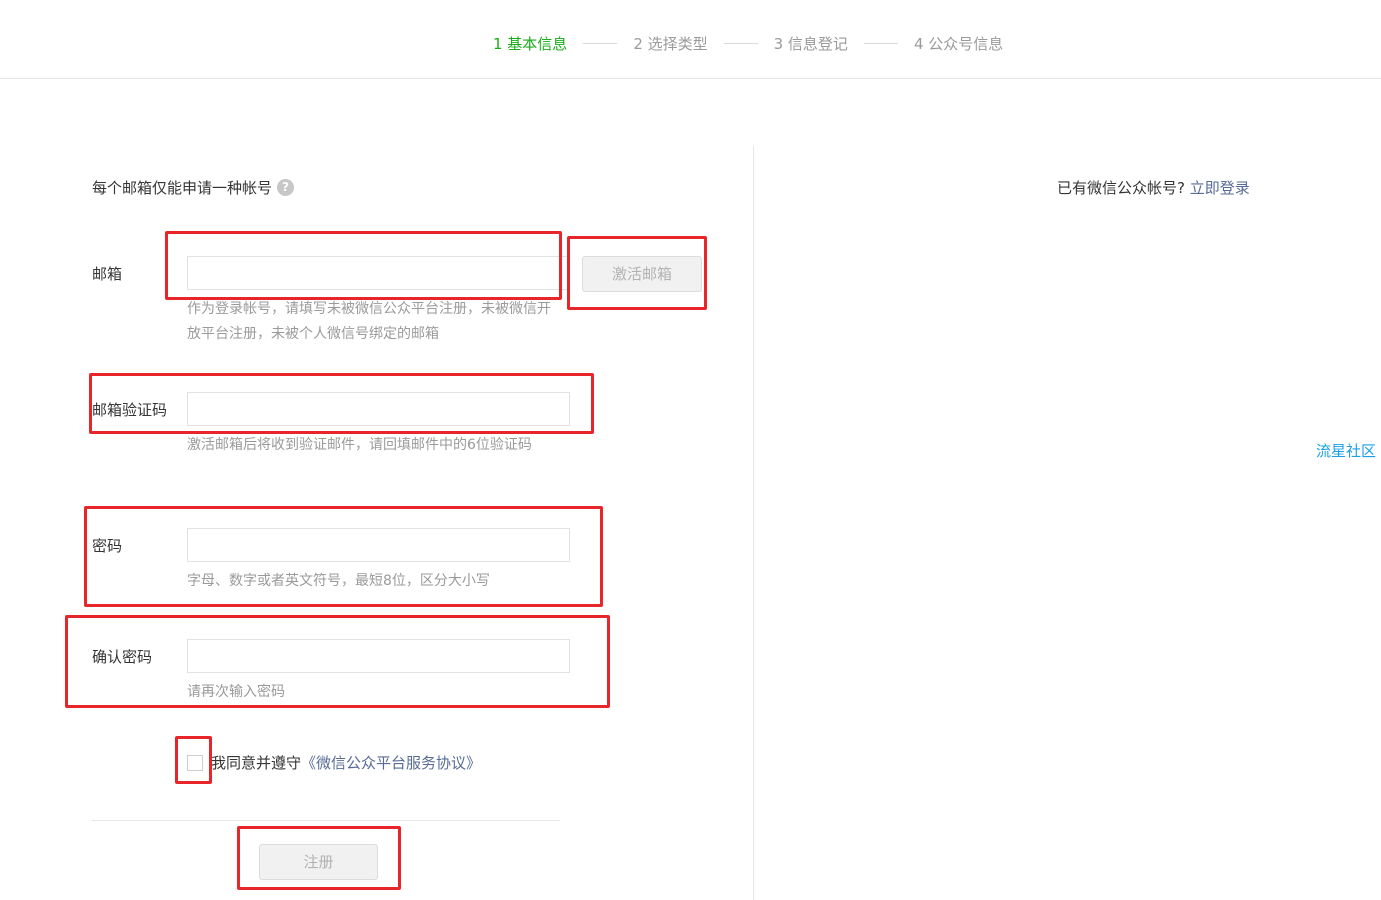 The image size is (1381, 900). What do you see at coordinates (530, 43) in the screenshot?
I see `step-basic-info: 1 基本信息` at bounding box center [530, 43].